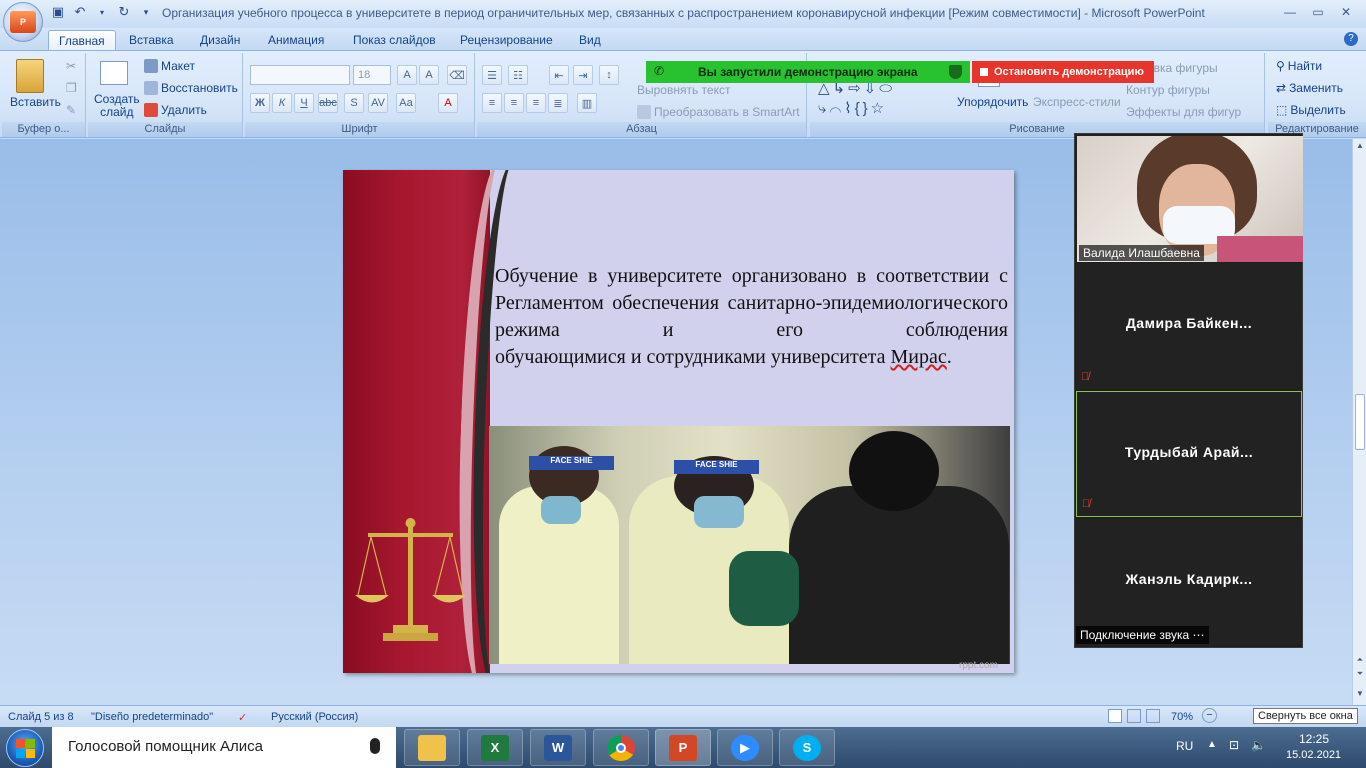 This screenshot has height=768, width=1366. I want to click on tab-review: Рецензирование, so click(506, 40).